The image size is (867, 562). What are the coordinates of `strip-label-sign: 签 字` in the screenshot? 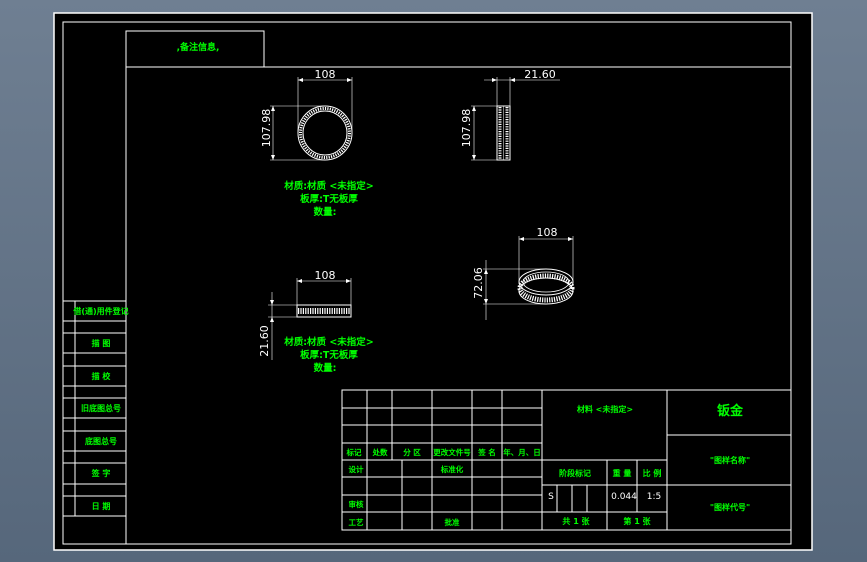 It's located at (101, 473).